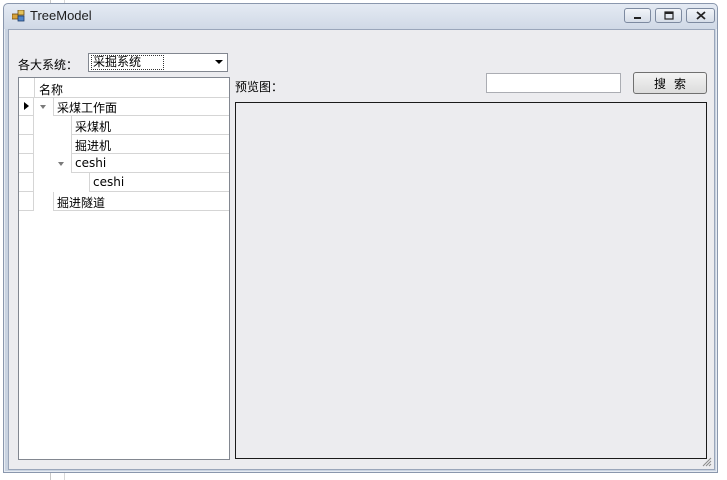  Describe the element at coordinates (61, 15) in the screenshot. I see `window-title: TreeModel` at that location.